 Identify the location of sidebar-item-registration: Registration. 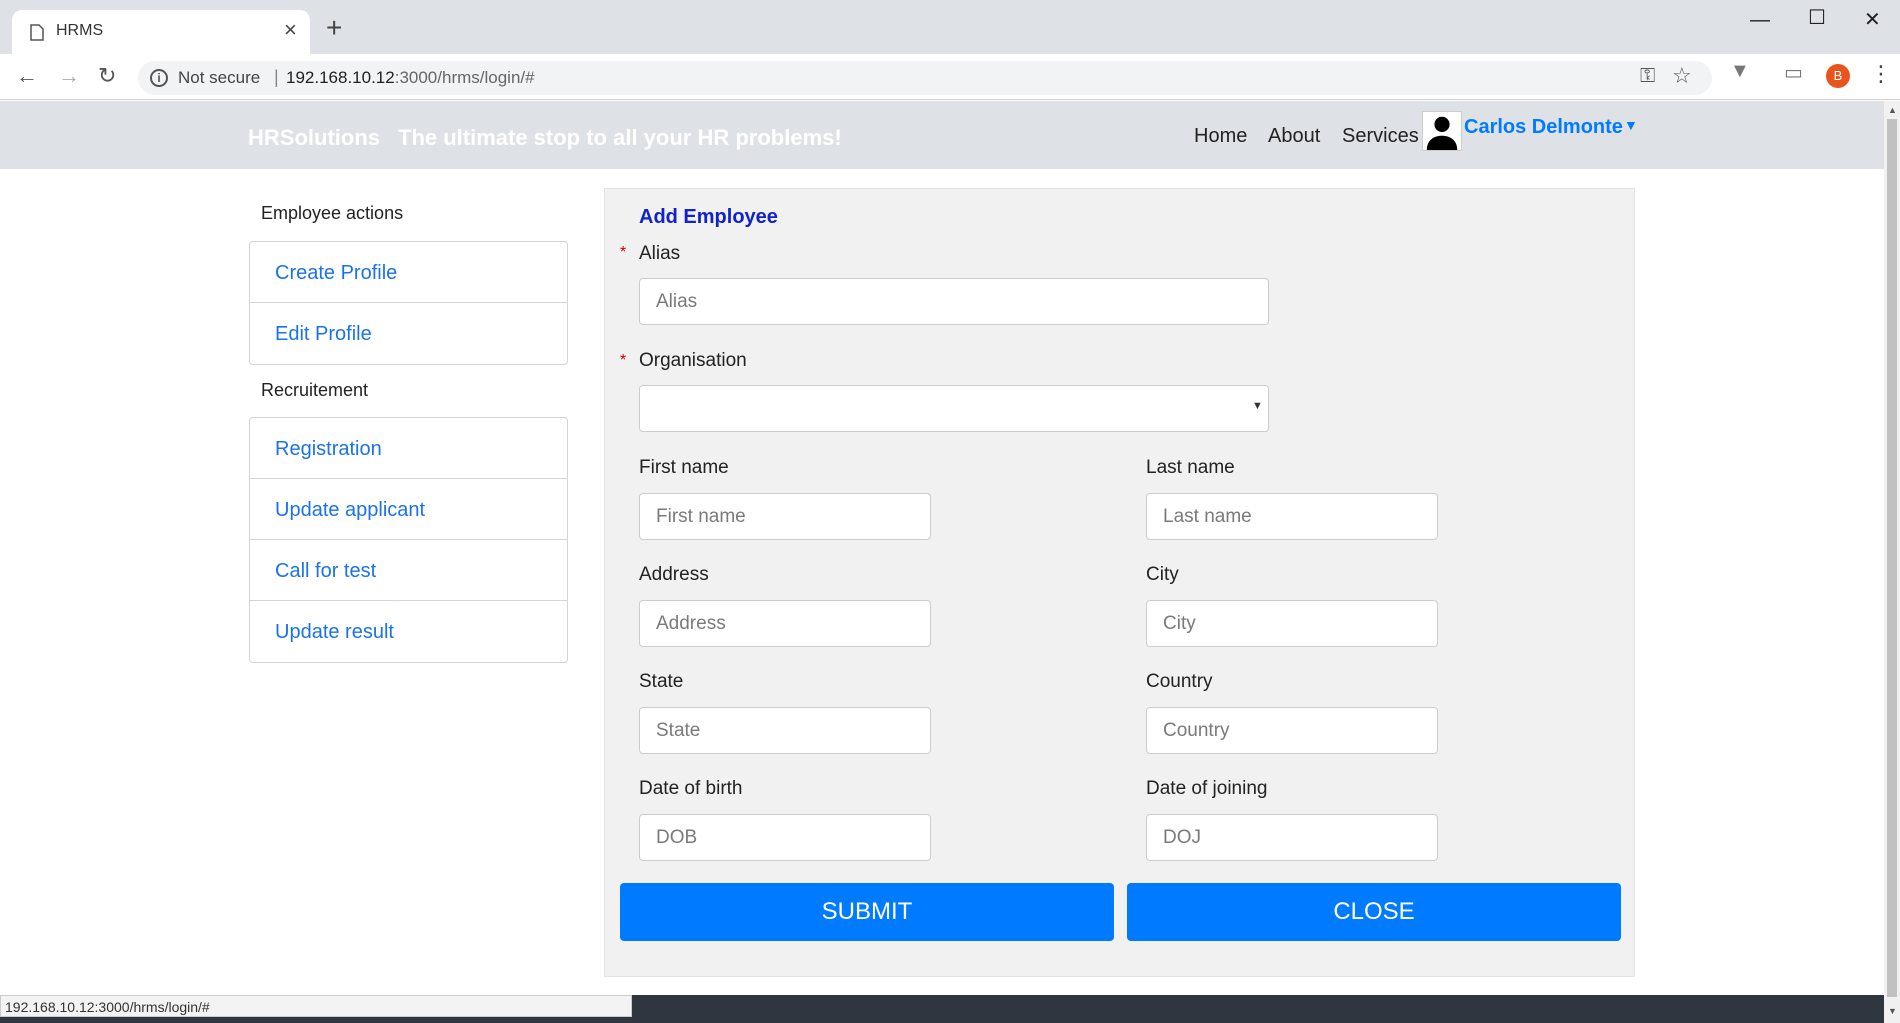
(408, 448).